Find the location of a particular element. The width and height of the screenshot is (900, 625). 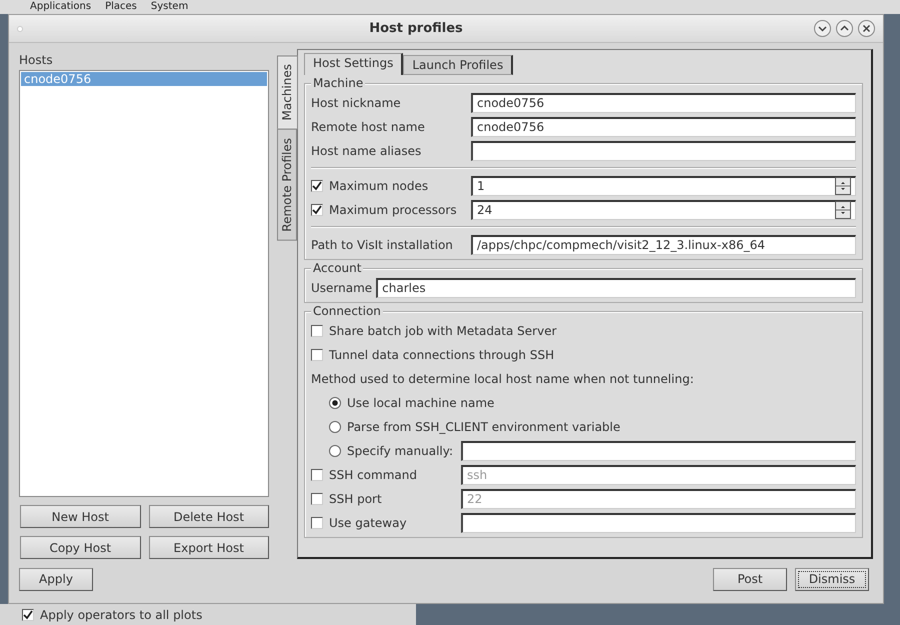

checkbox-label: Share batch job with Metadata Server is located at coordinates (443, 331).